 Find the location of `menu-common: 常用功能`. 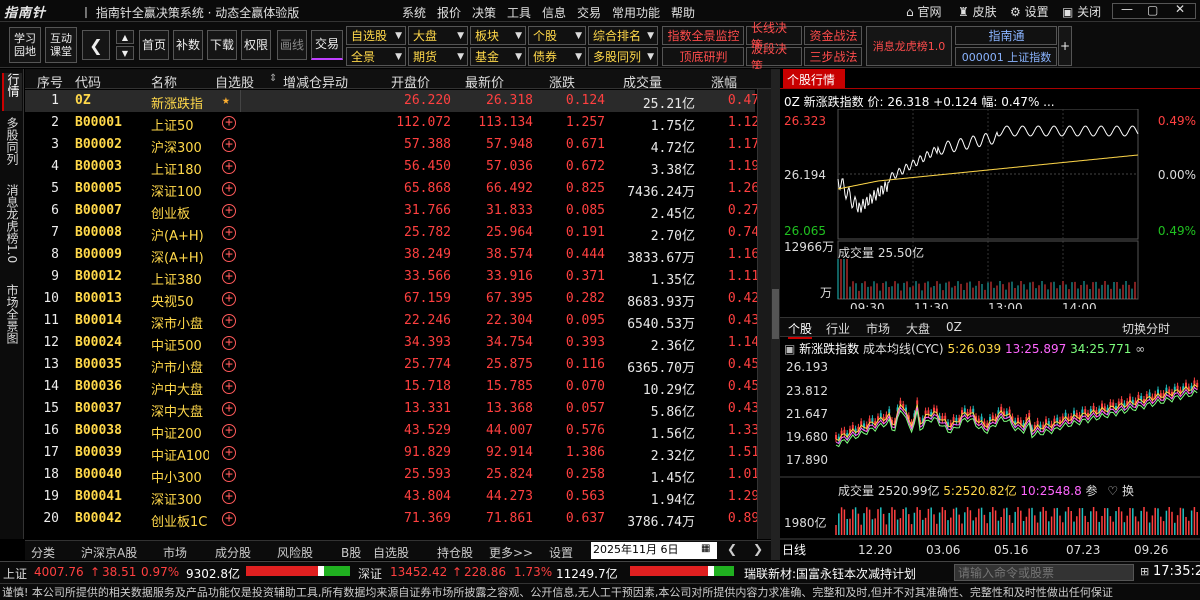

menu-common: 常用功能 is located at coordinates (636, 12).